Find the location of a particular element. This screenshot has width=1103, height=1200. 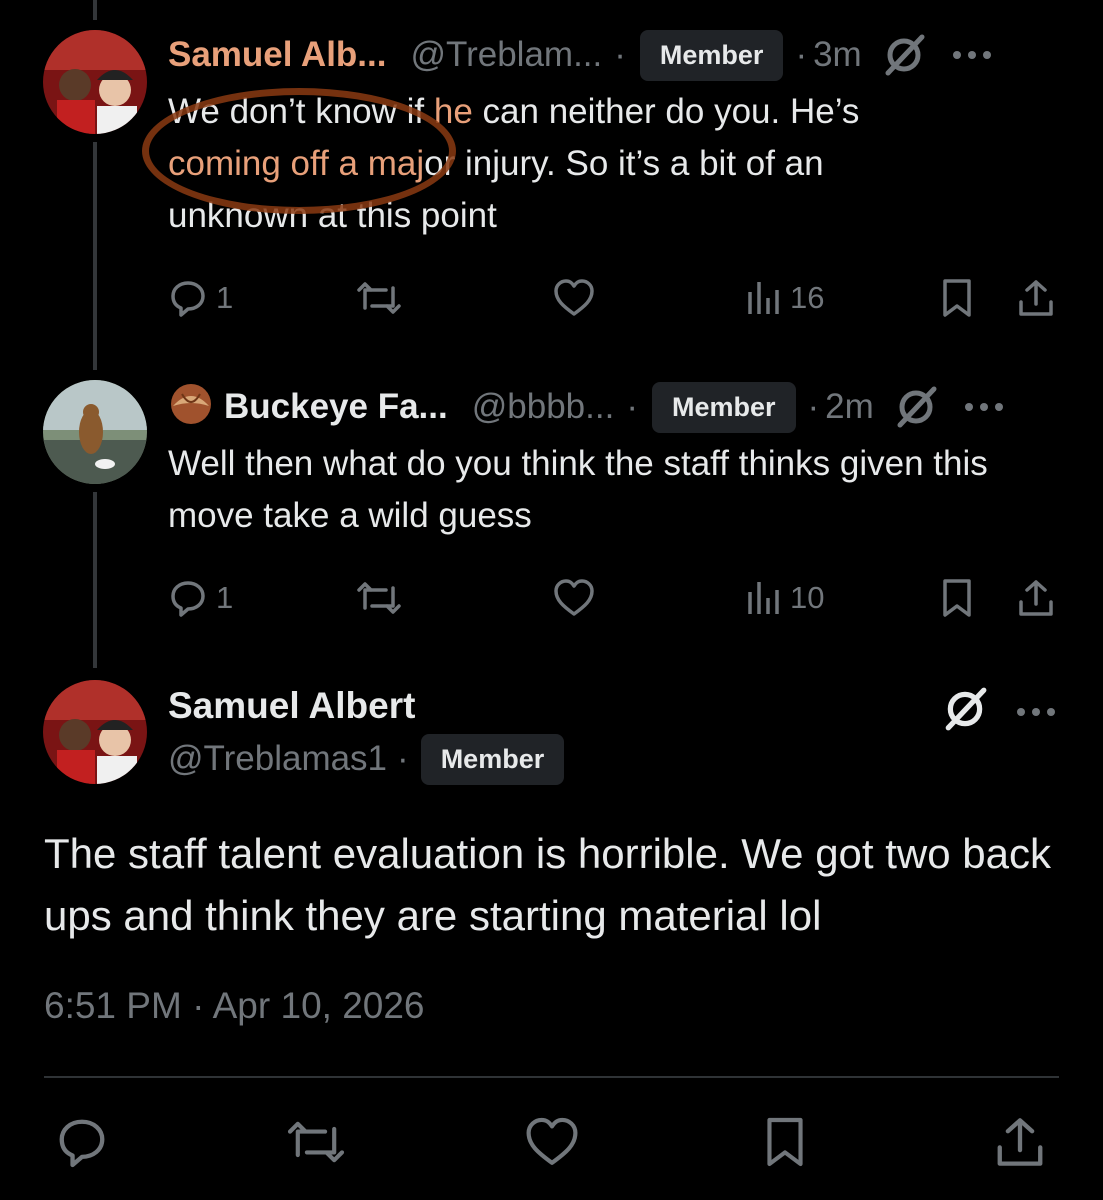

post-time: 2m is located at coordinates (849, 407).